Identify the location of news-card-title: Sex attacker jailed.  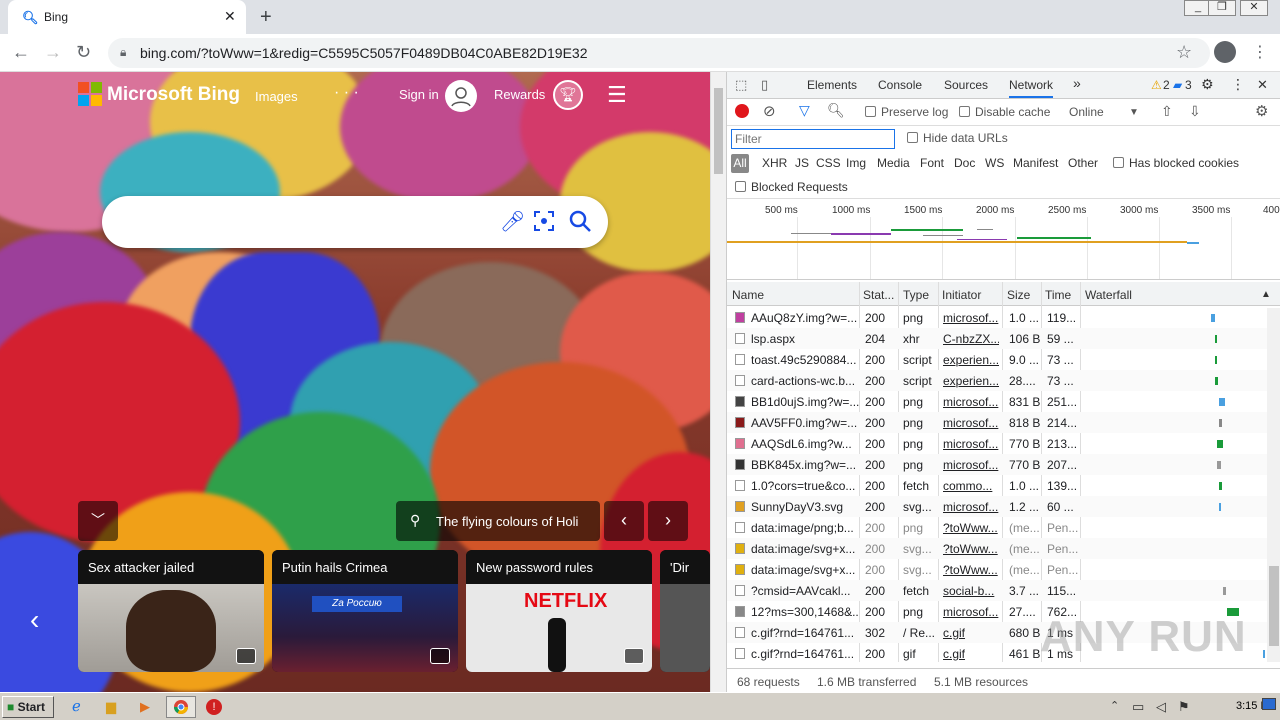
(171, 567).